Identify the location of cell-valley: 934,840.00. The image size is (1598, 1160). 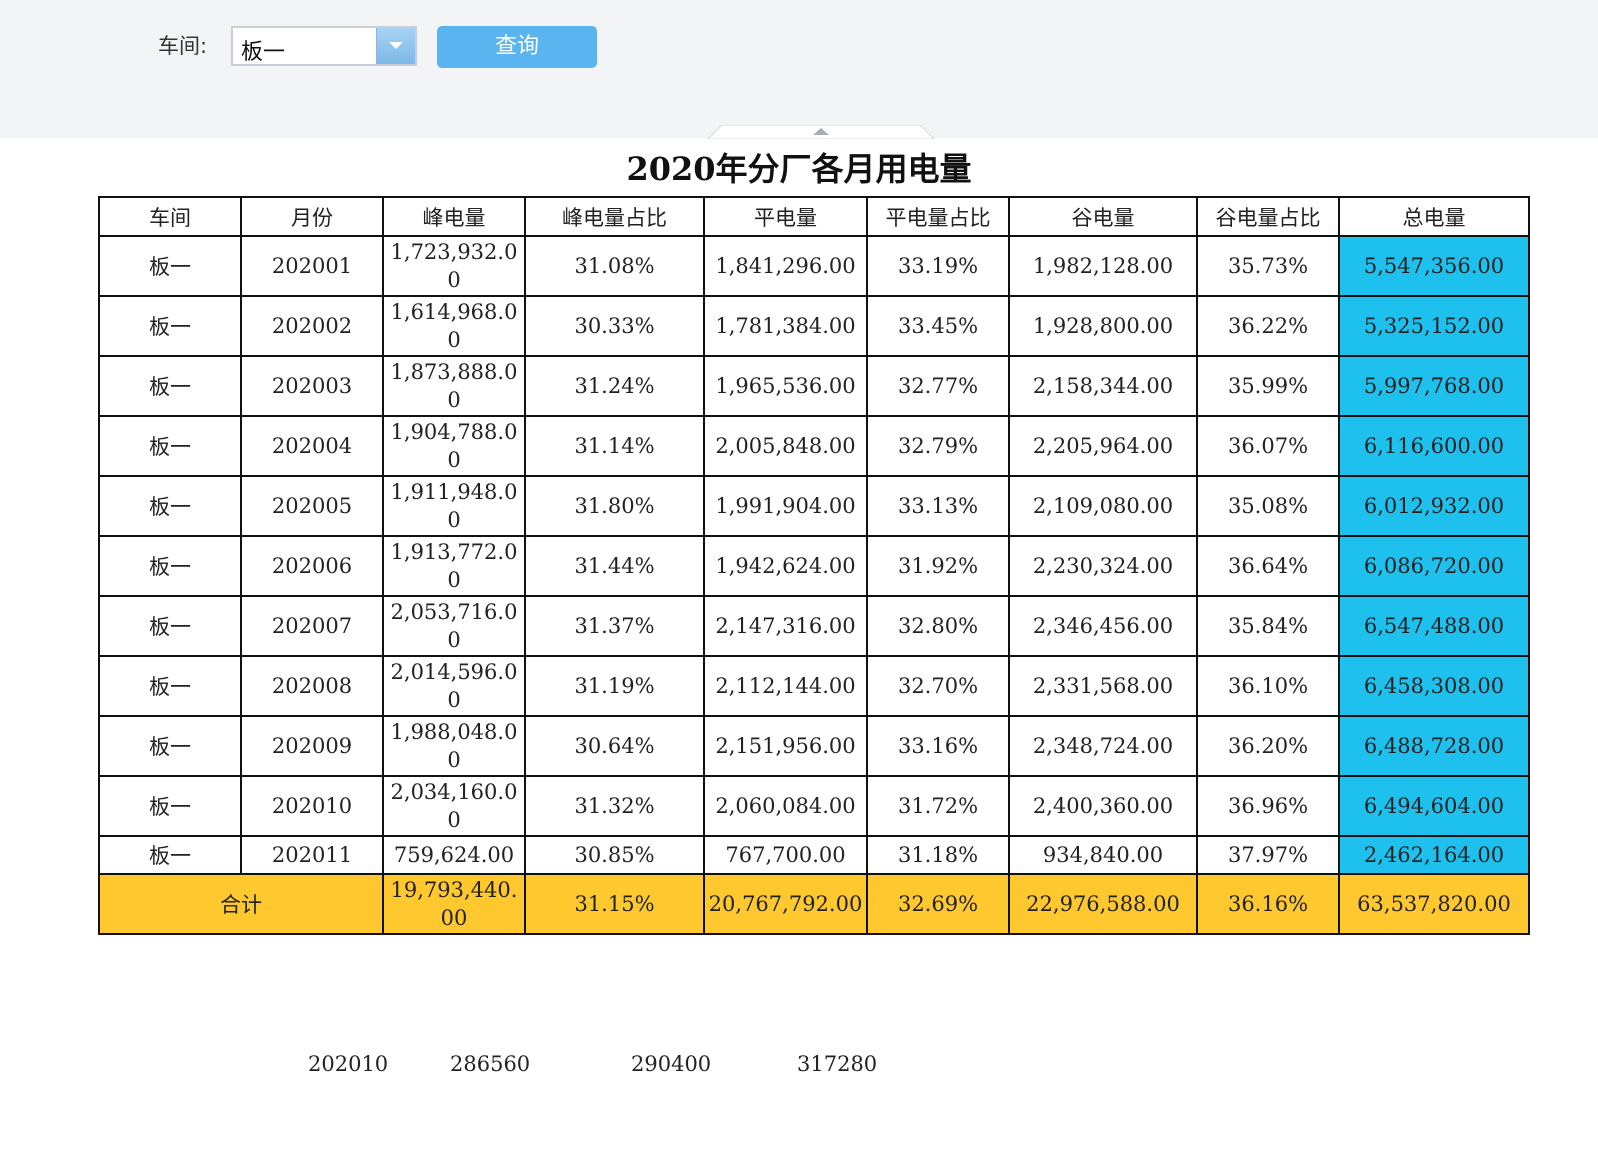
(1103, 855).